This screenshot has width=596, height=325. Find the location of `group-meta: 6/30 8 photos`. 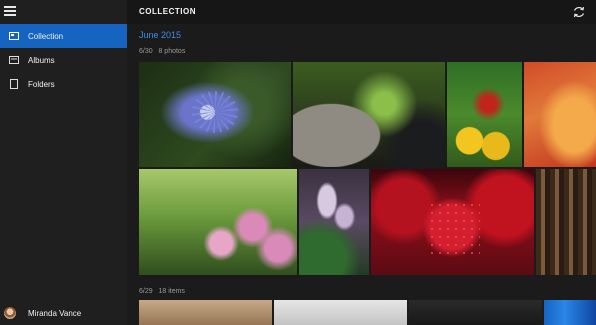

group-meta: 6/30 8 photos is located at coordinates (162, 51).